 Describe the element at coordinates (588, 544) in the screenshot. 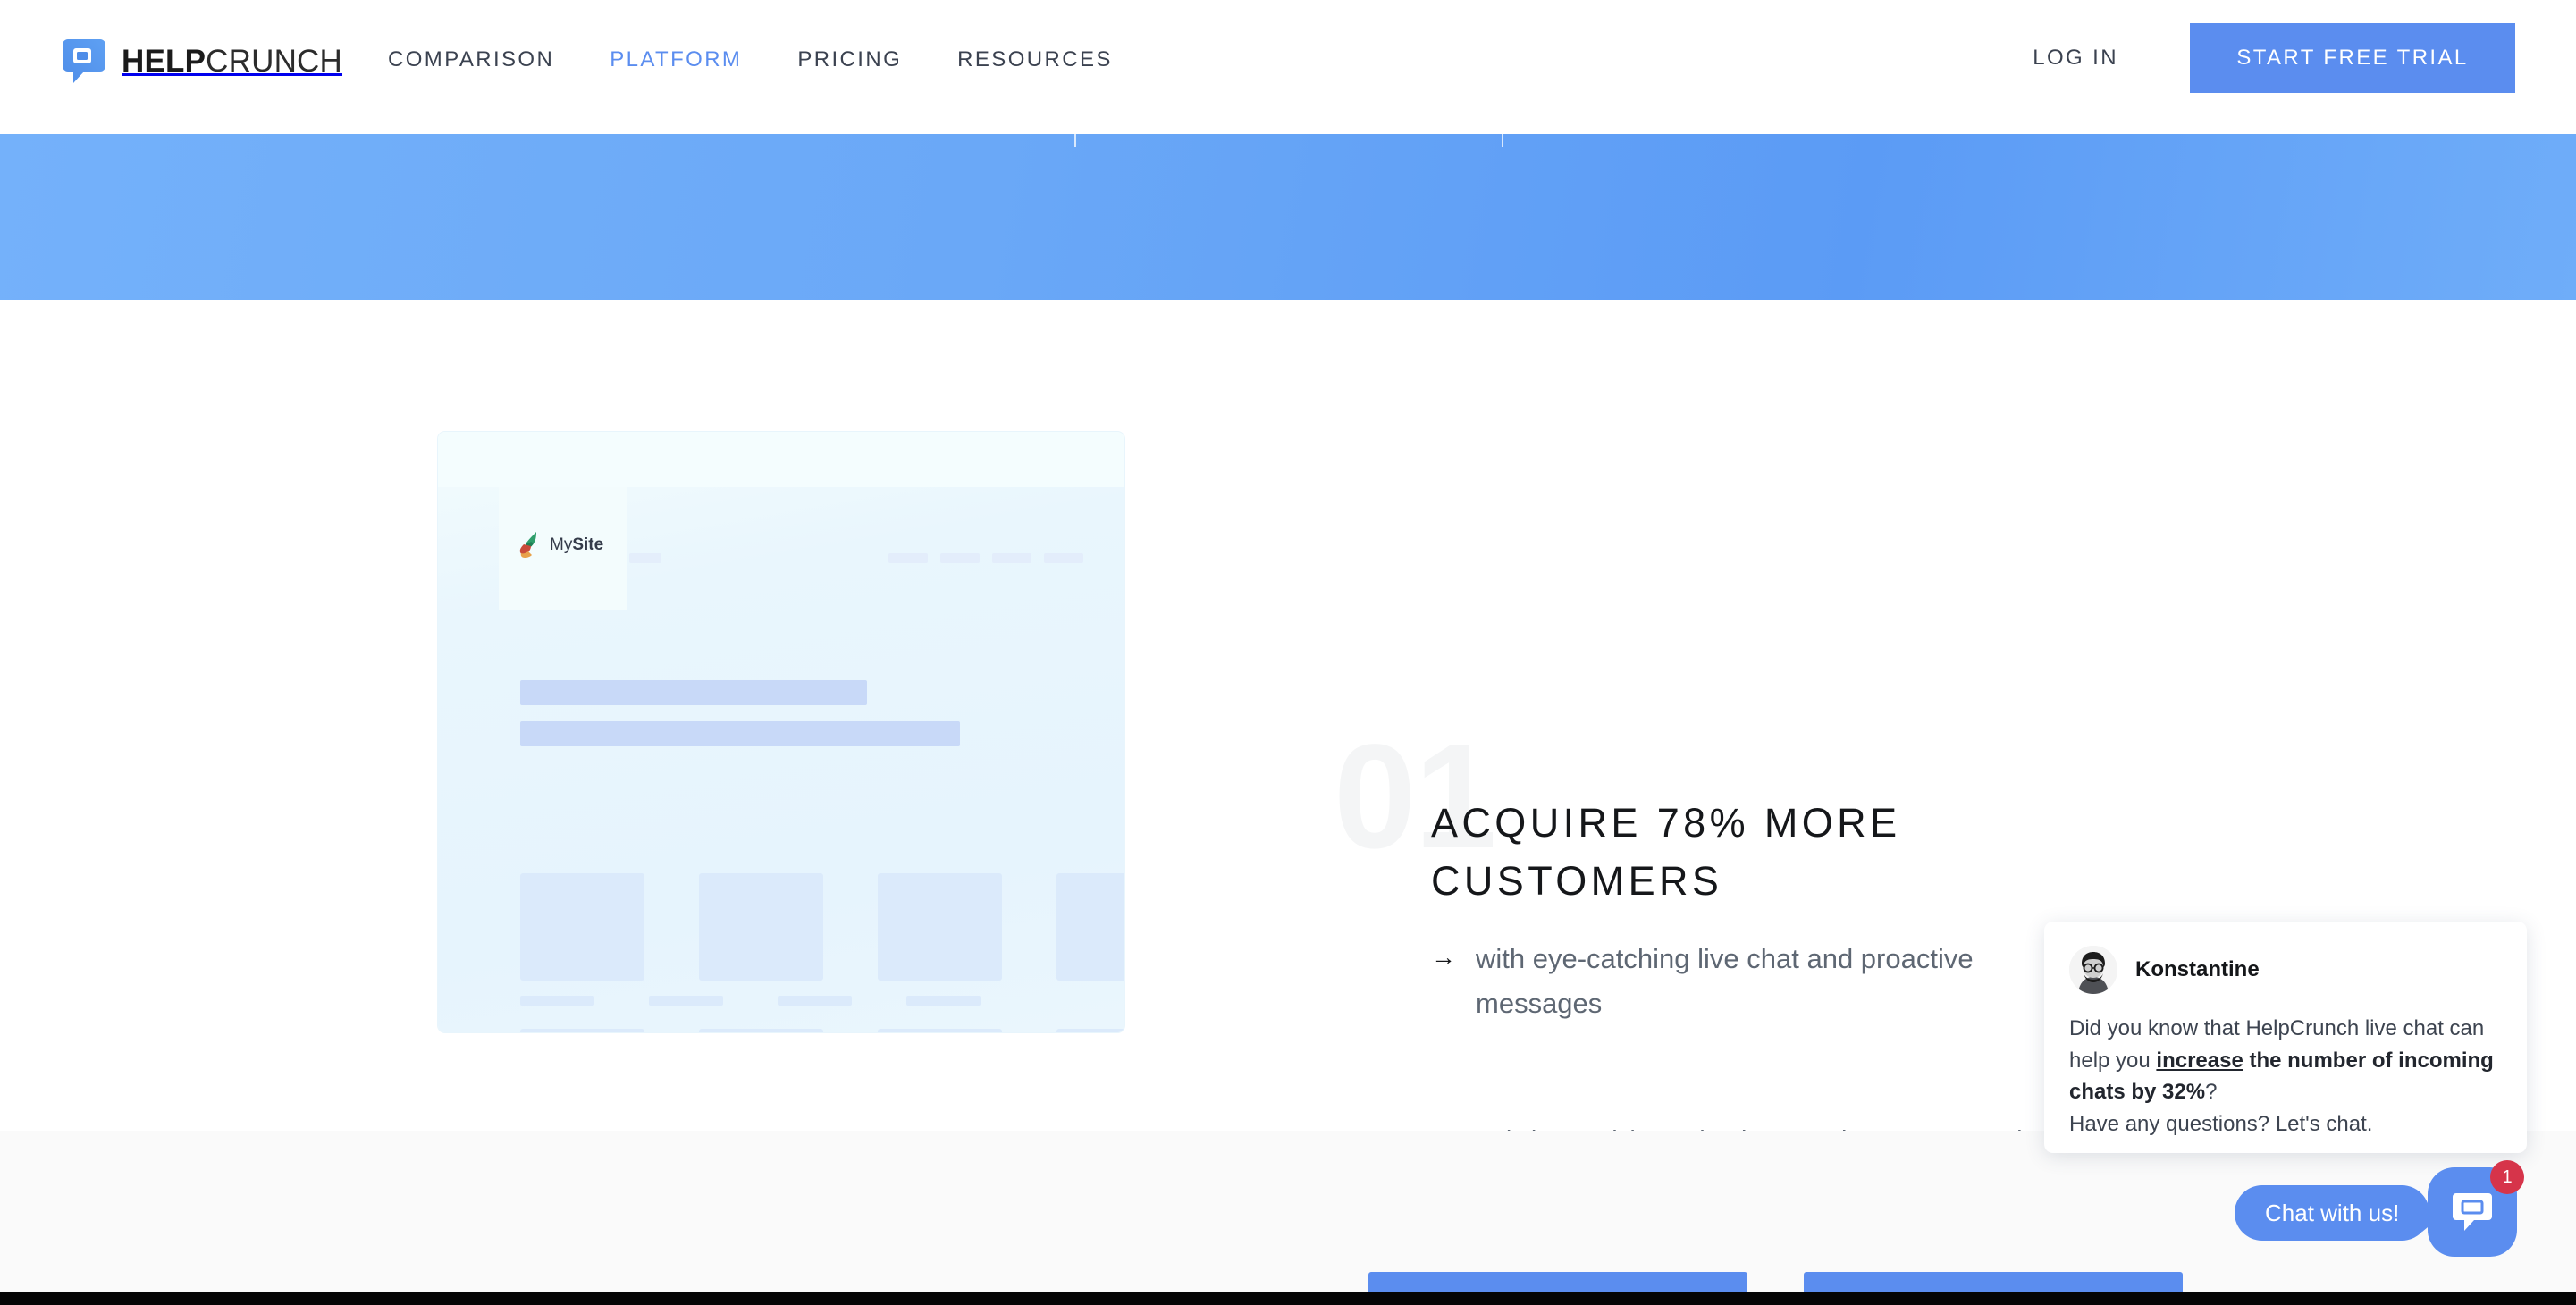

I see `mockup-logo-site: Site` at that location.